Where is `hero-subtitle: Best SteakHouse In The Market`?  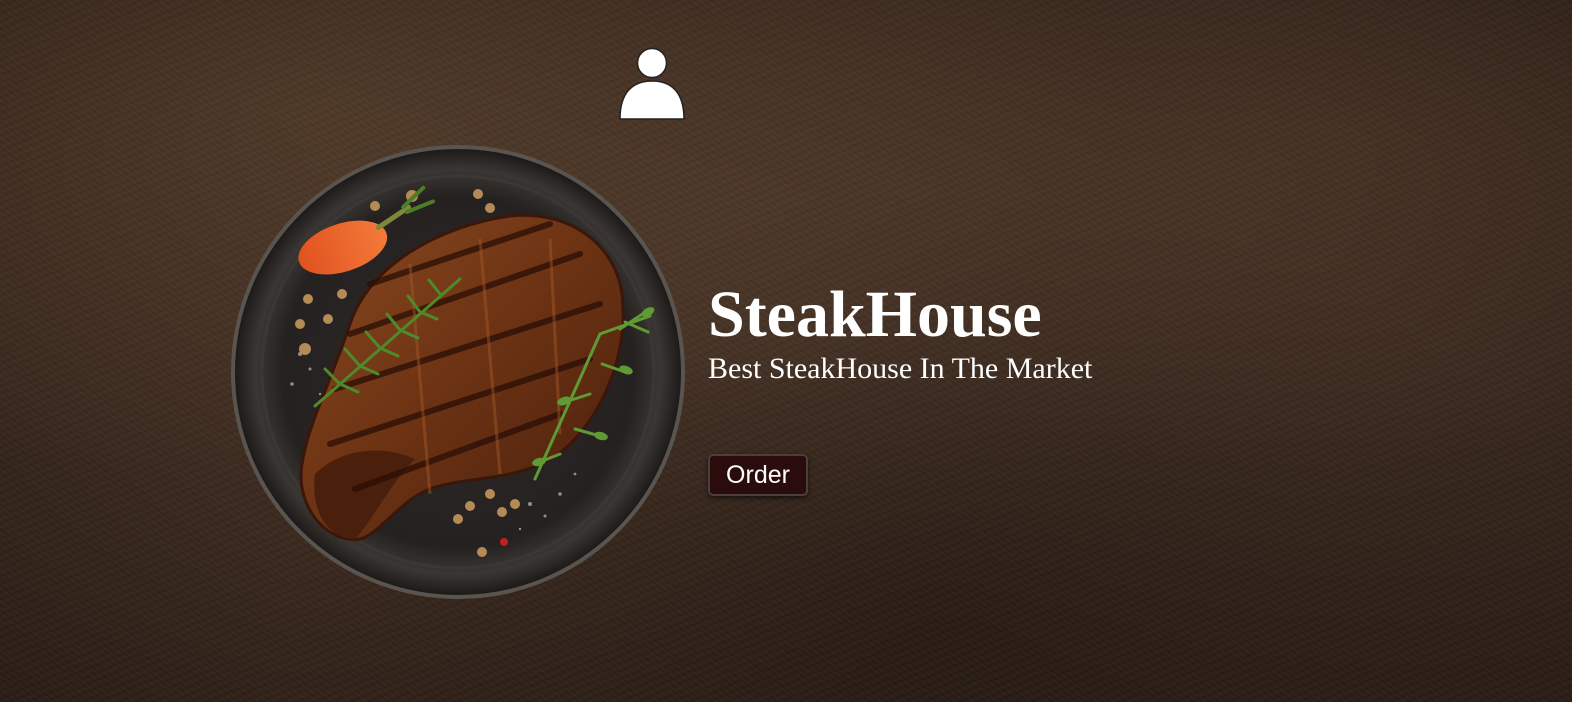 hero-subtitle: Best SteakHouse In The Market is located at coordinates (900, 368).